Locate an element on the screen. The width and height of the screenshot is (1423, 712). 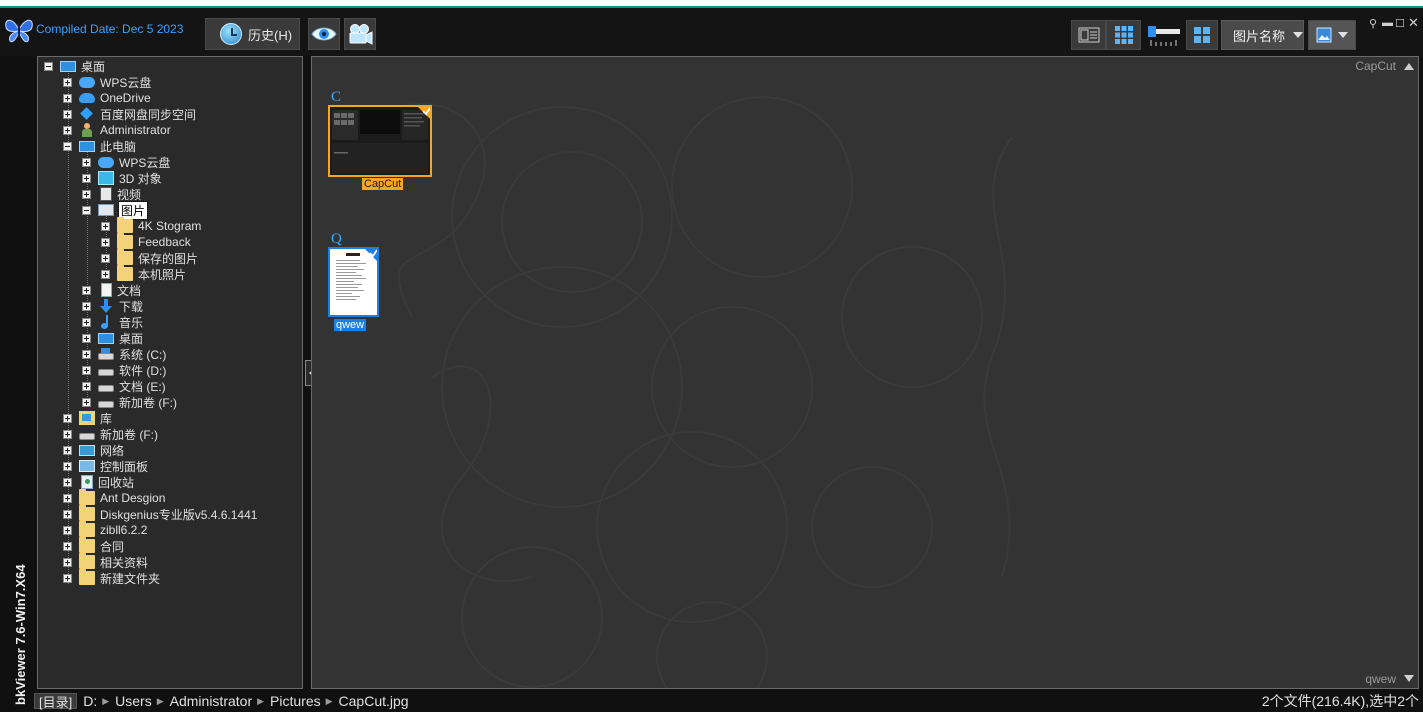
directory-mode-button: [目录] is located at coordinates (56, 701).